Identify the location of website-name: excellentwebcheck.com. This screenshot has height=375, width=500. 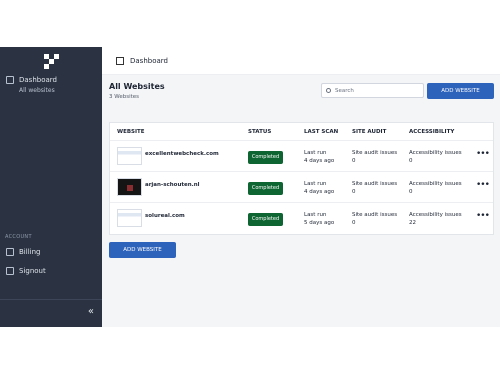
(182, 154).